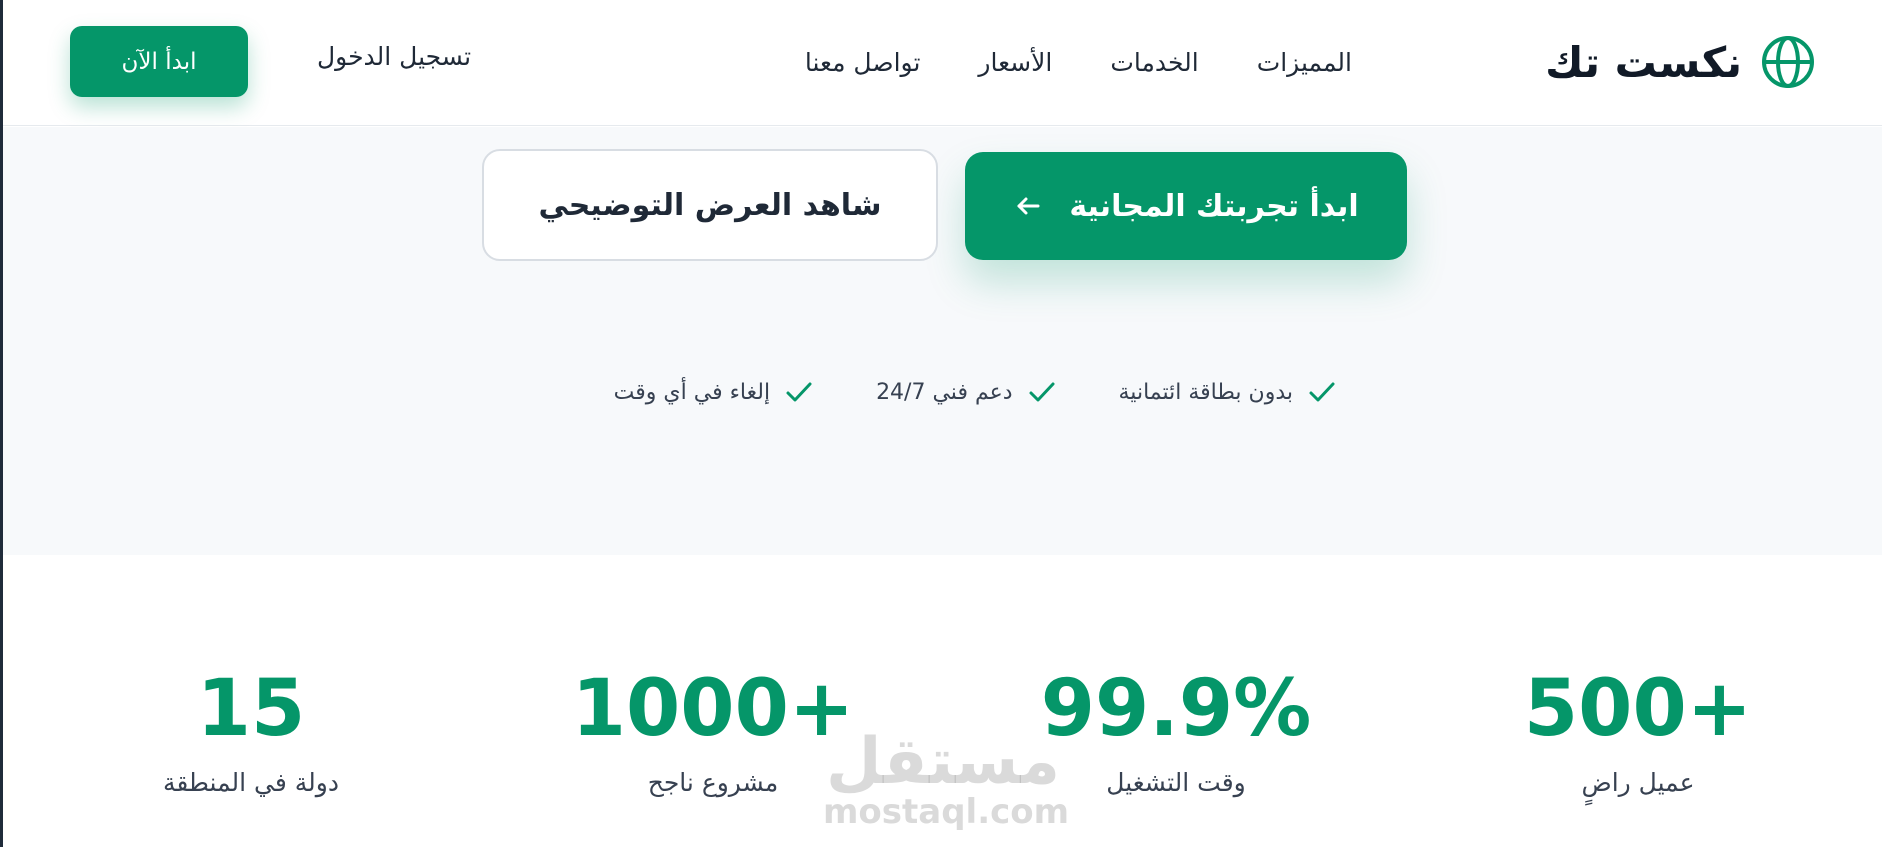 The height and width of the screenshot is (847, 1882). Describe the element at coordinates (692, 392) in the screenshot. I see `feature-label: إلغاء في أي وقت` at that location.